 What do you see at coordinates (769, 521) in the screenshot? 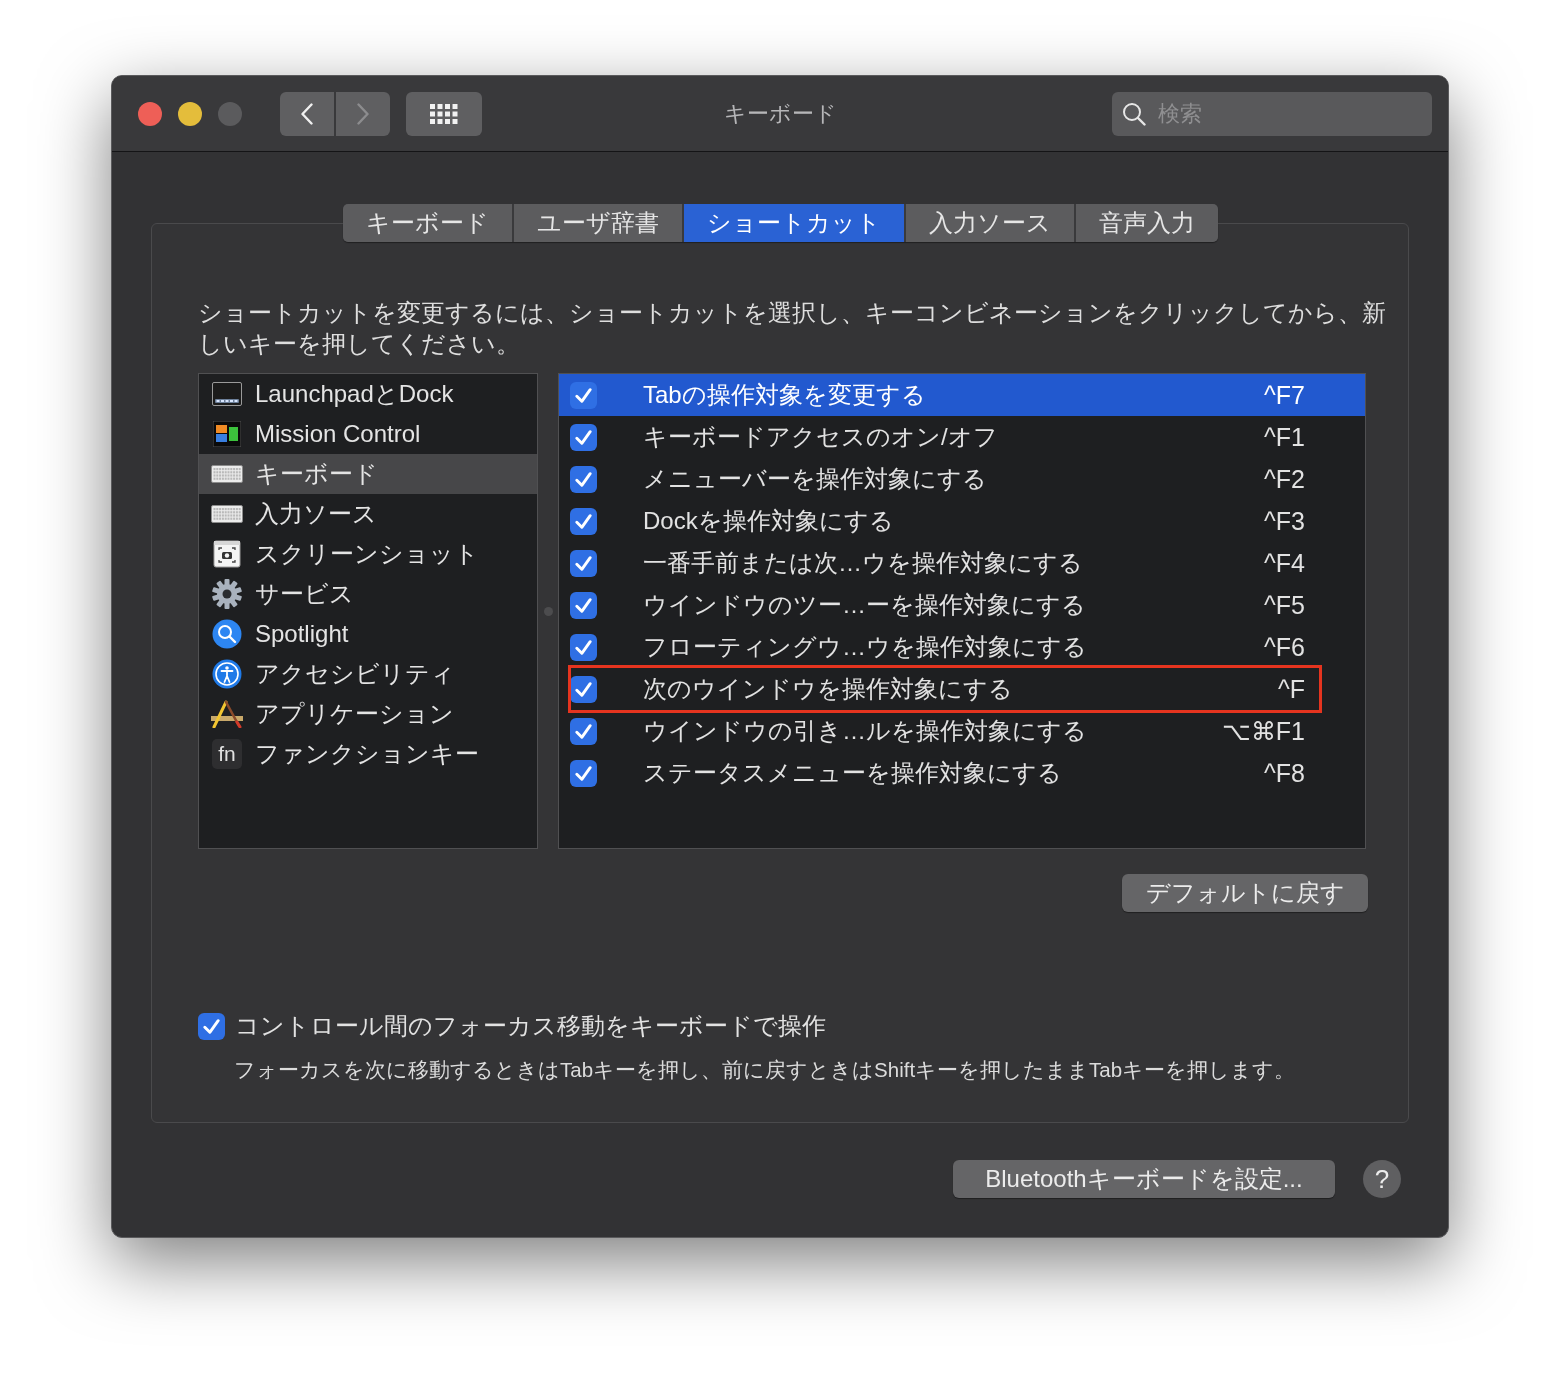
I see `shortcut-label: Dockを操作対象にする` at bounding box center [769, 521].